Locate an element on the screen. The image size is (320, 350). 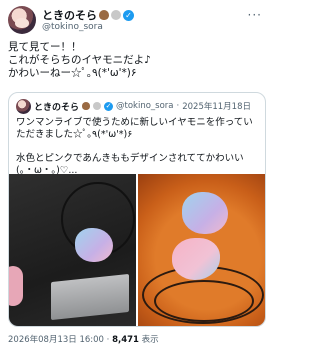
more-options-icon: ··· is located at coordinates (255, 15).